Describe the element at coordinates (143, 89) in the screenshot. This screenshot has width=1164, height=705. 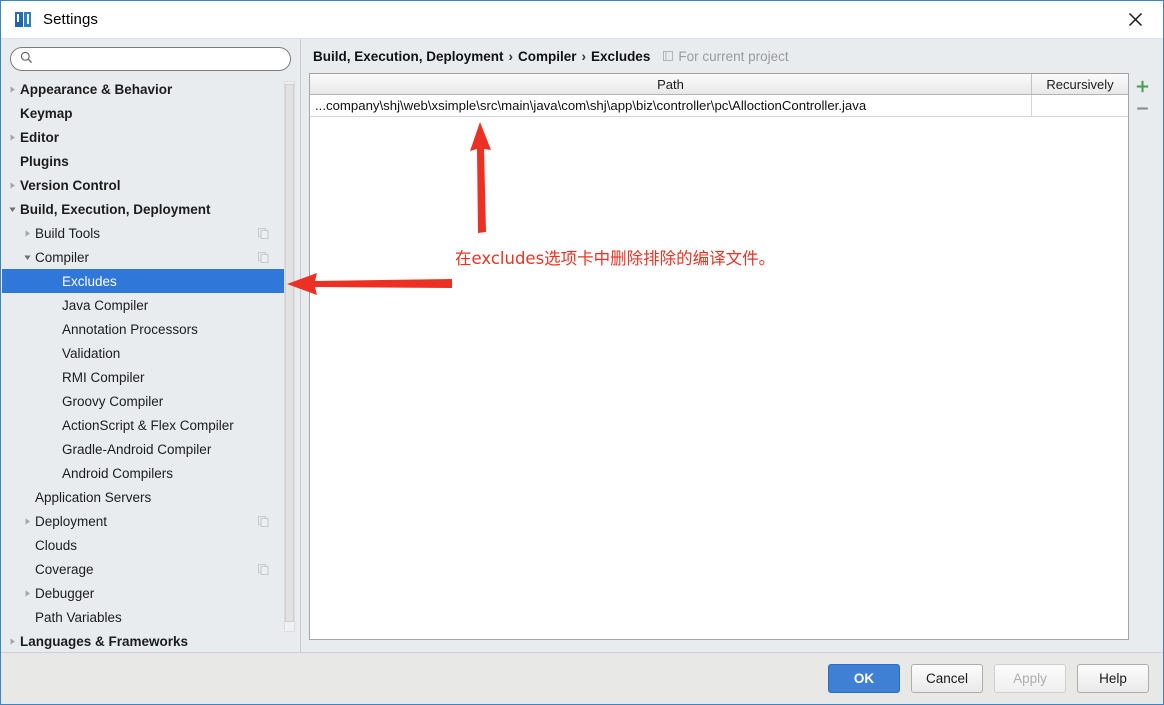
I see `sidebar-item-appearance-behavior: Appearance & Behavior` at that location.